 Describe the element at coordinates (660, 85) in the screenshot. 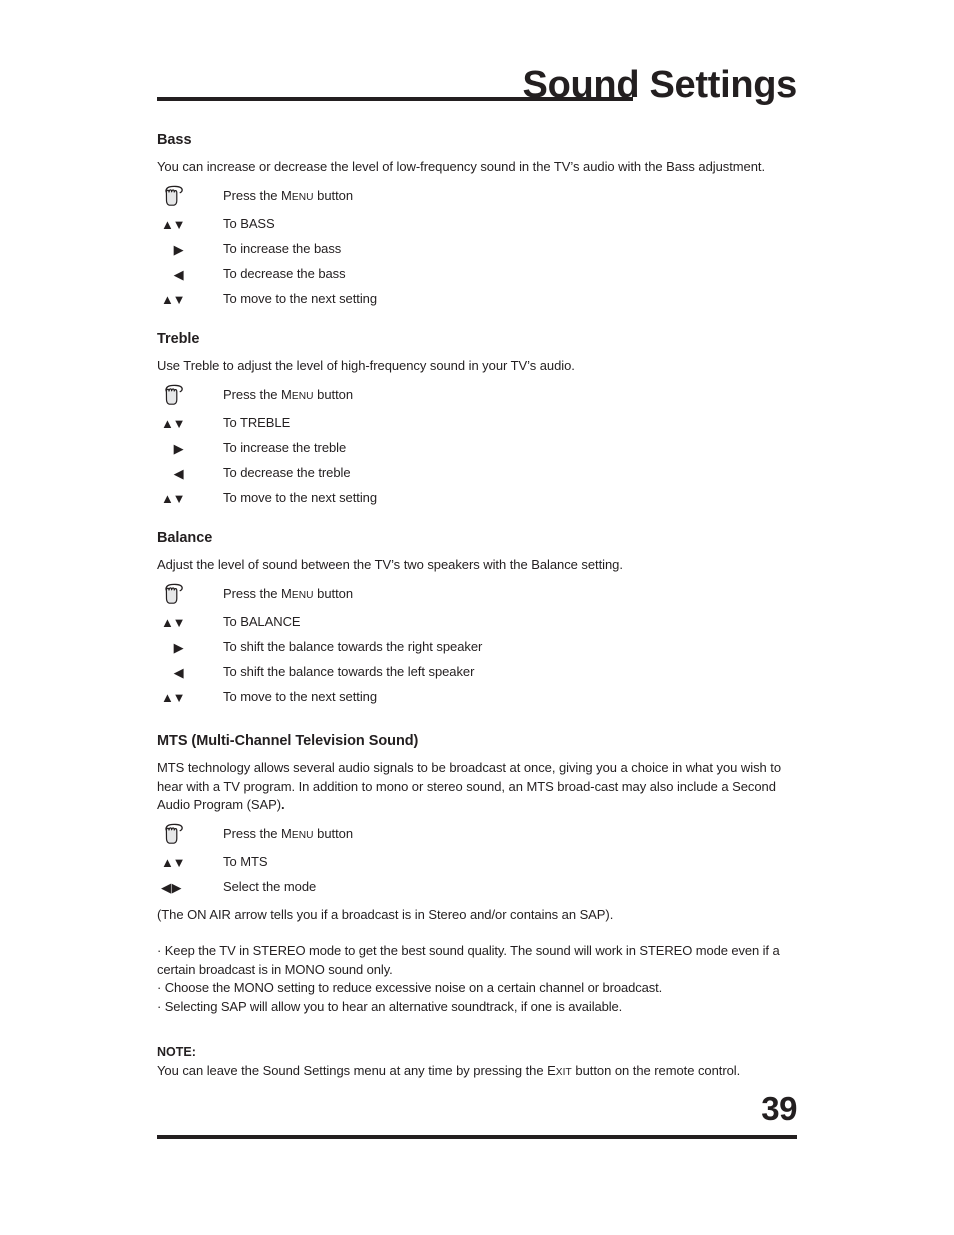

I see `page-title: Sound Settings` at that location.